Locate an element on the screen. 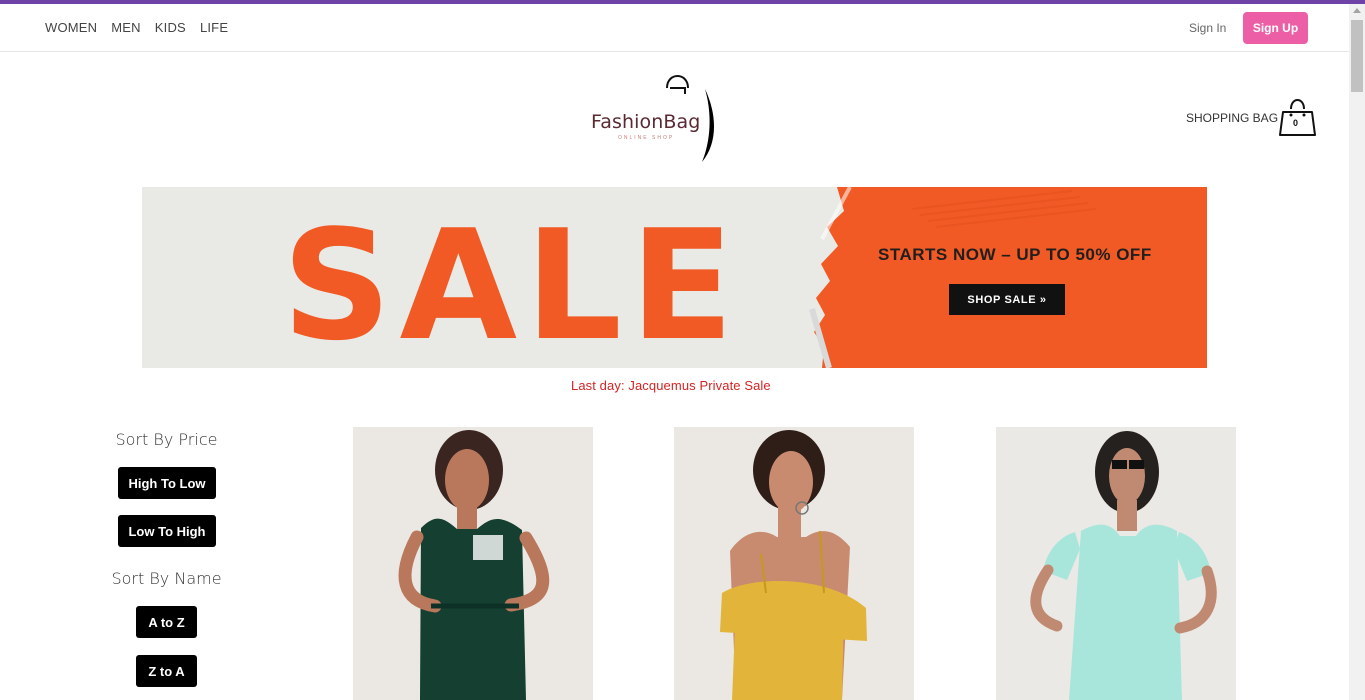 Image resolution: width=1365 pixels, height=700 pixels. product-image-green-dress is located at coordinates (473, 563).